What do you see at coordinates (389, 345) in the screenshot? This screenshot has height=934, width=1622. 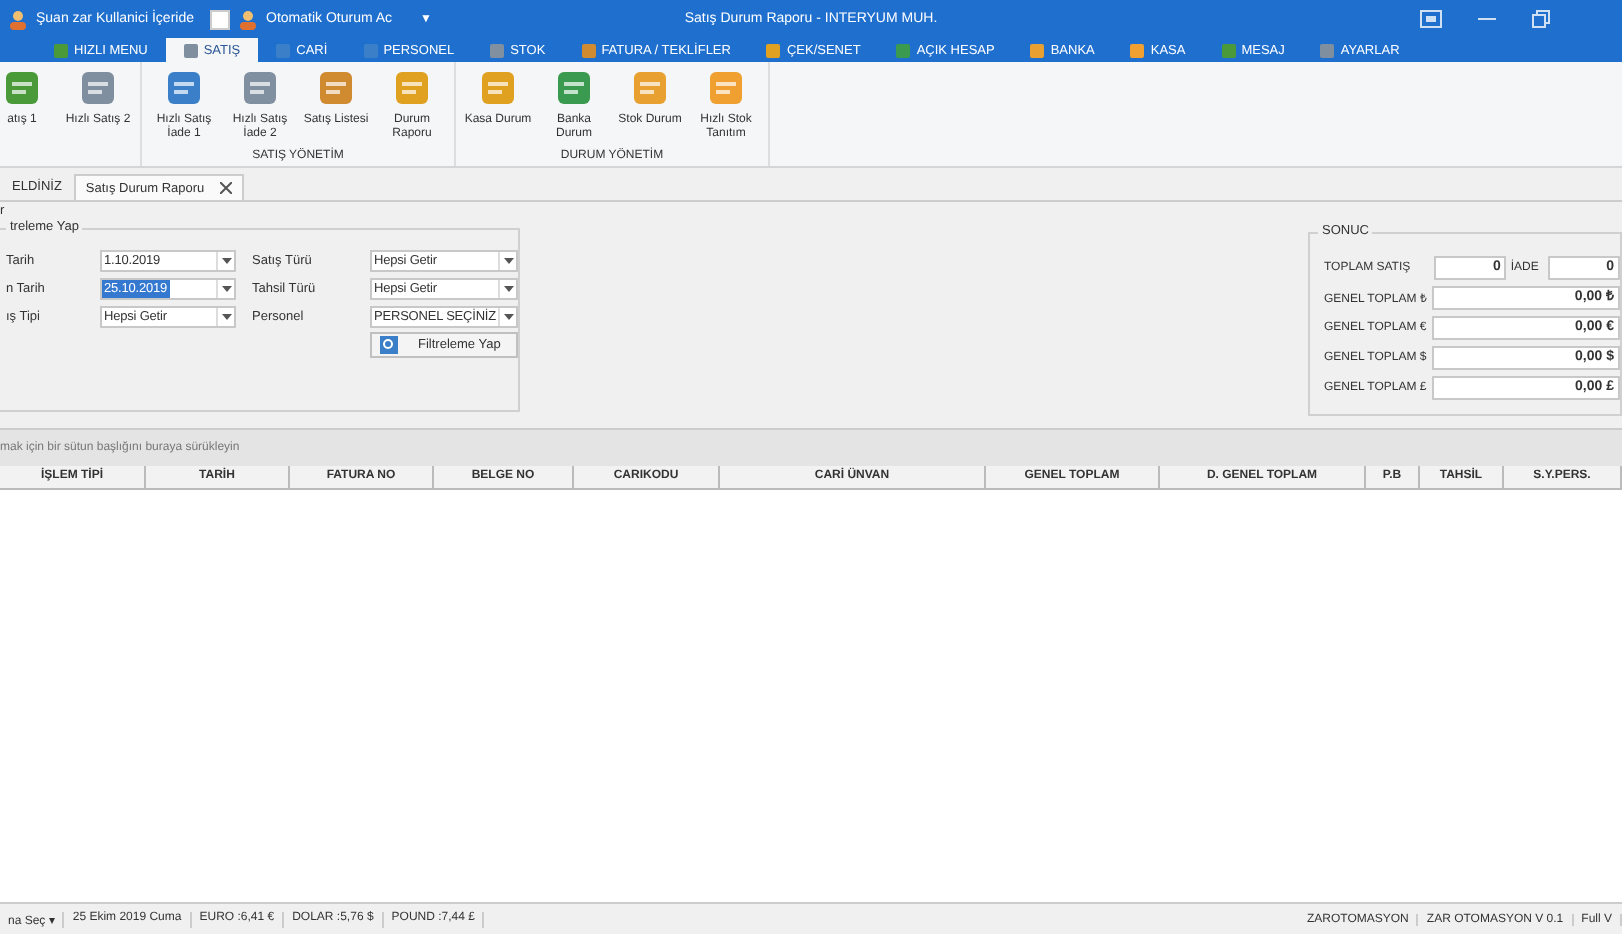 I see `search-icon` at bounding box center [389, 345].